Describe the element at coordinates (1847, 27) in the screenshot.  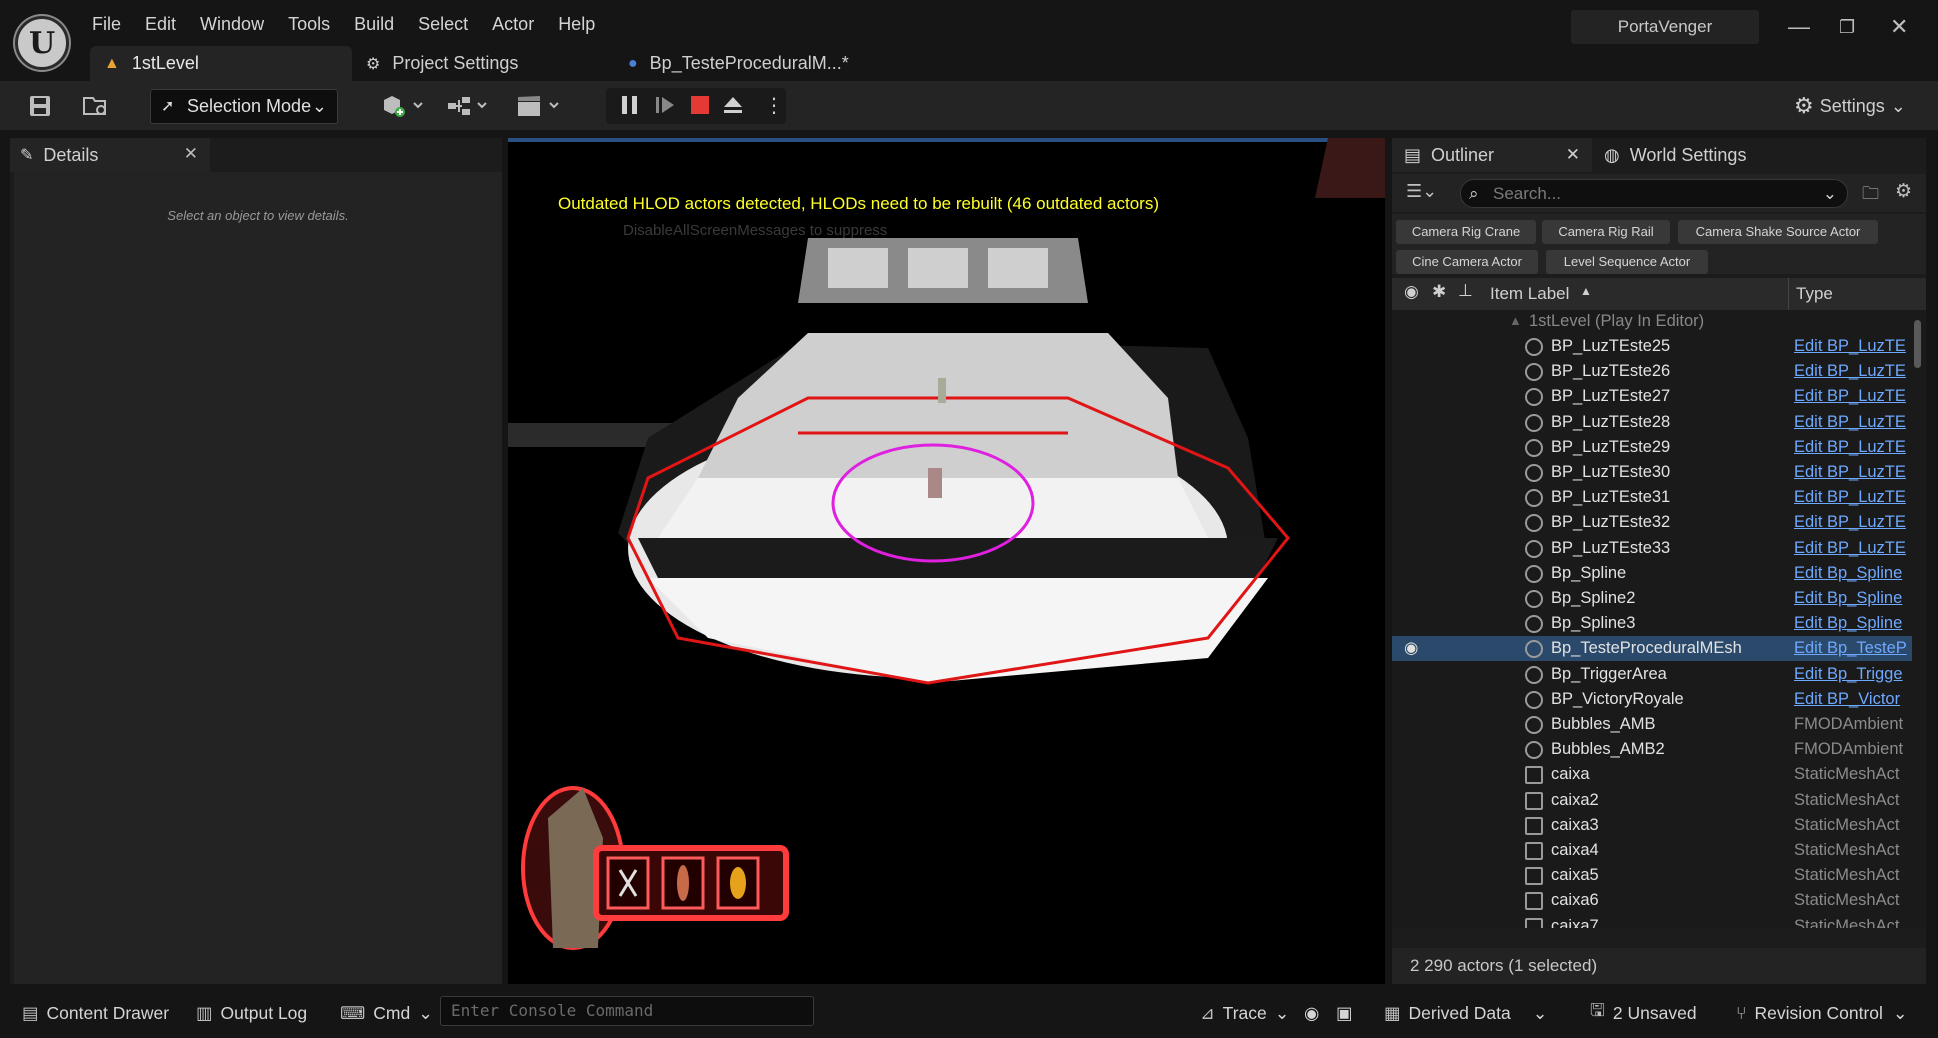
I see `restore-icon: ❐` at that location.